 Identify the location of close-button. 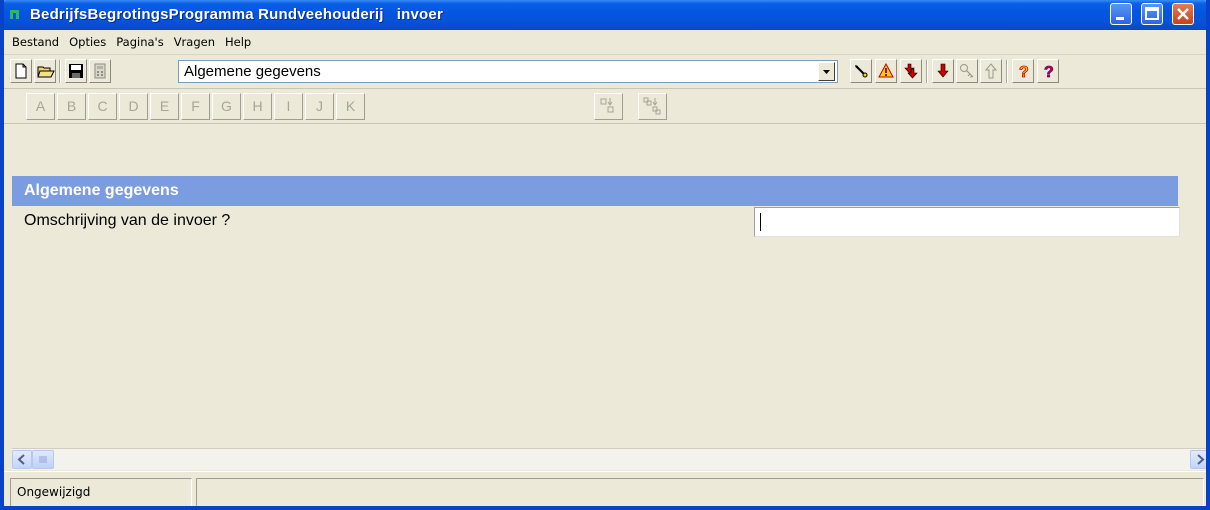
(1183, 14).